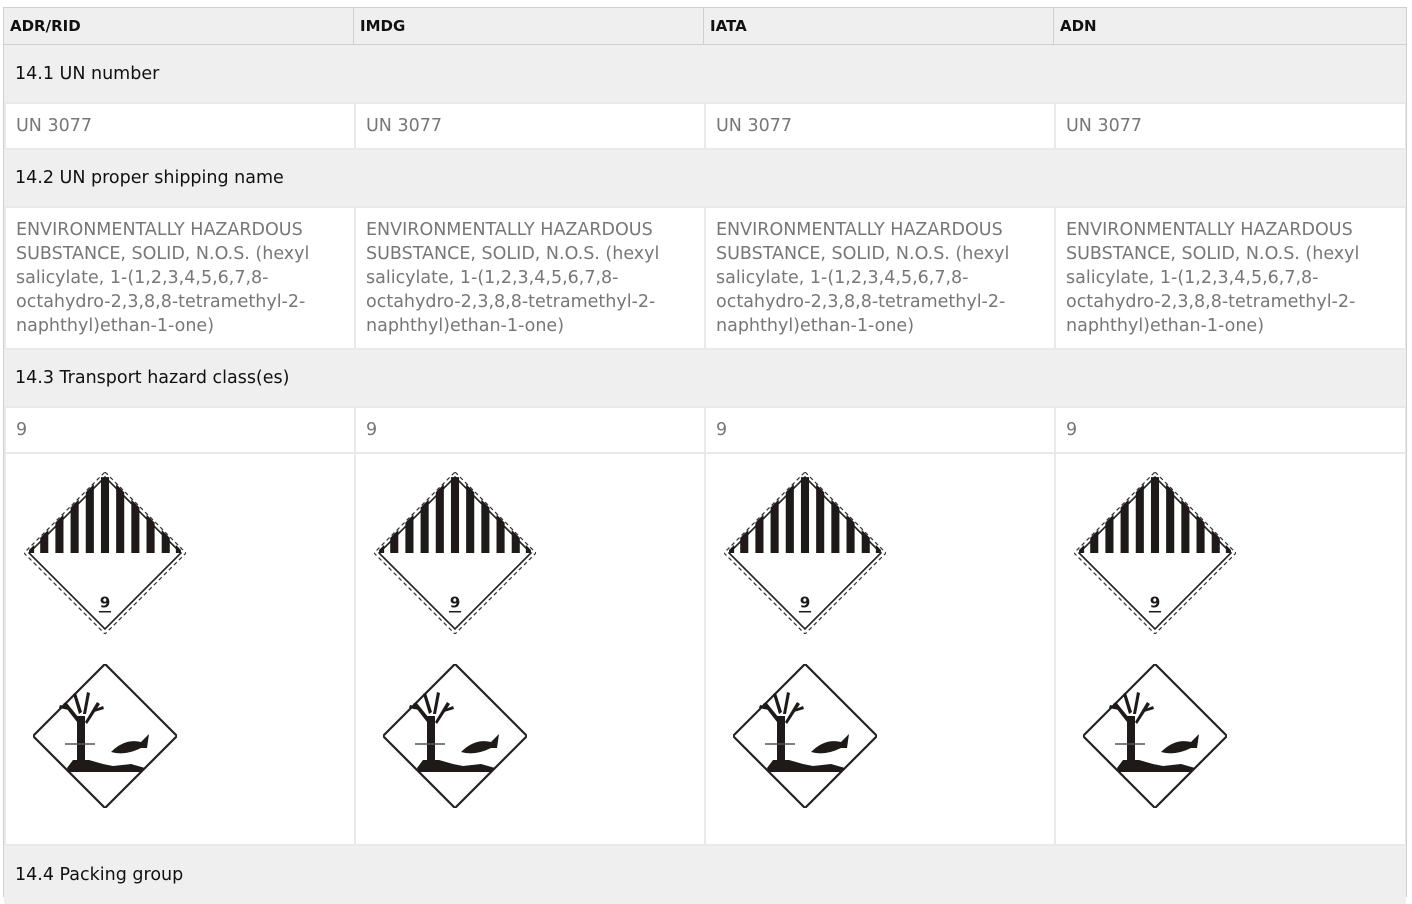 Image resolution: width=1412 pixels, height=904 pixels. What do you see at coordinates (180, 430) in the screenshot?
I see `hazard-class-adr-rid: 9` at bounding box center [180, 430].